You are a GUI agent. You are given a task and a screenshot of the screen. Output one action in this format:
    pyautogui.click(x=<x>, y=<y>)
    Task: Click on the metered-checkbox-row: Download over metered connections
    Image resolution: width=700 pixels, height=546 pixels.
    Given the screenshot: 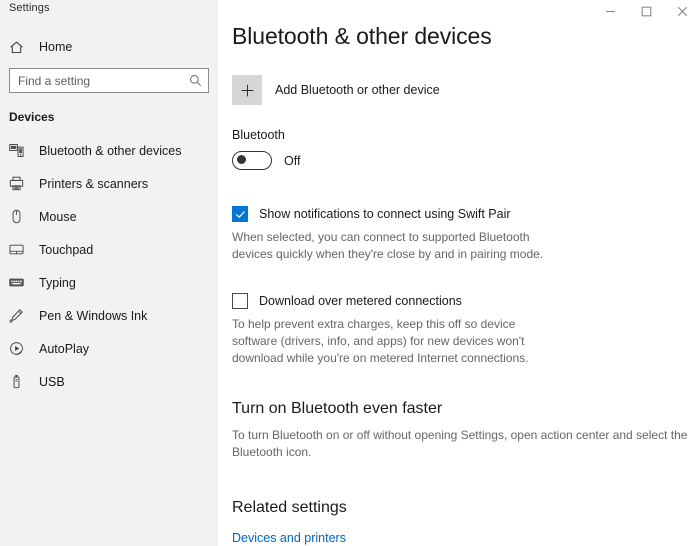 What is the action you would take?
    pyautogui.click(x=347, y=301)
    